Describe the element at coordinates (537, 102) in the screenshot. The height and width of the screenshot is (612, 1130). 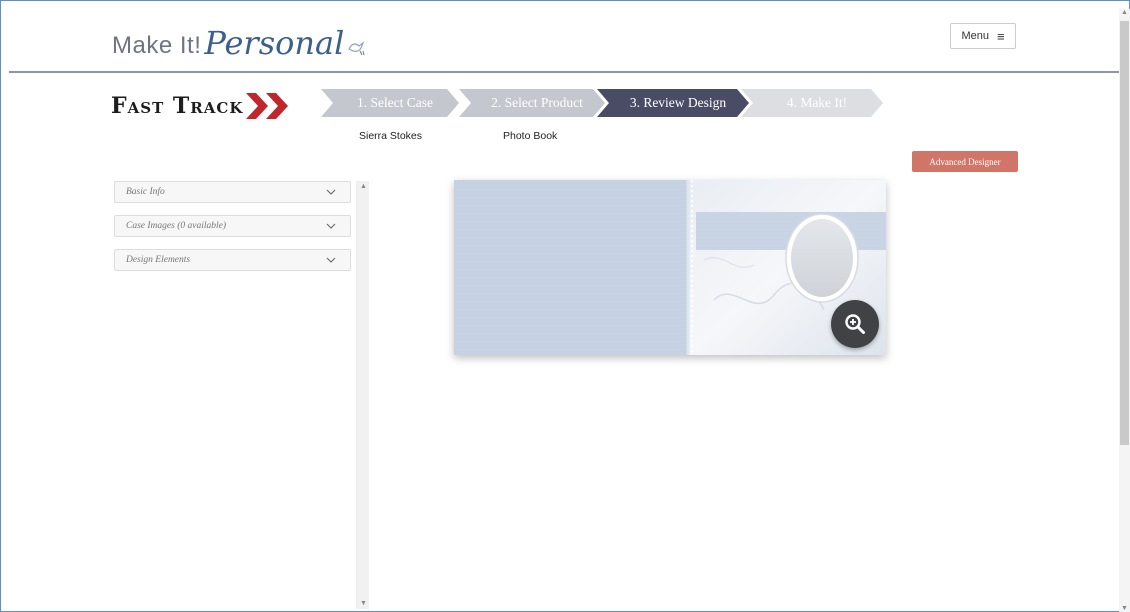
I see `step-label: 2. Select Product` at that location.